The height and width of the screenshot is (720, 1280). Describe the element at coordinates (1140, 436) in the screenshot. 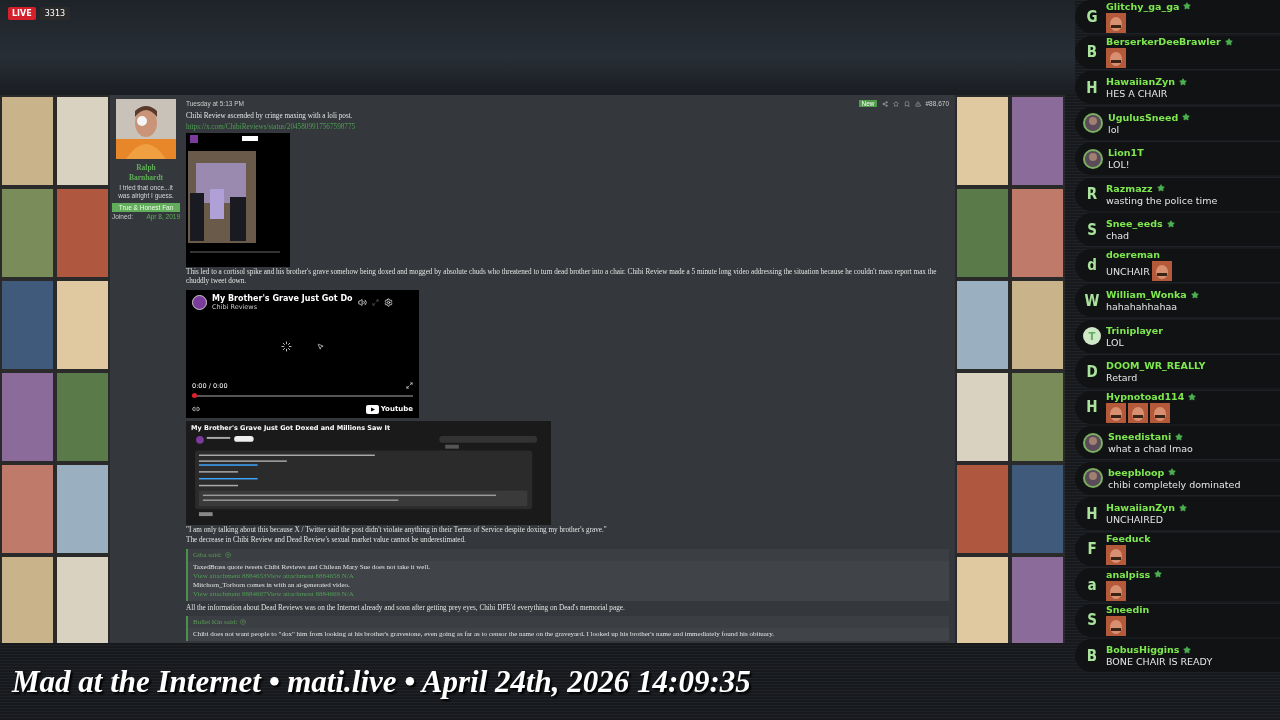

I see `chat-username: Sneedistani` at that location.